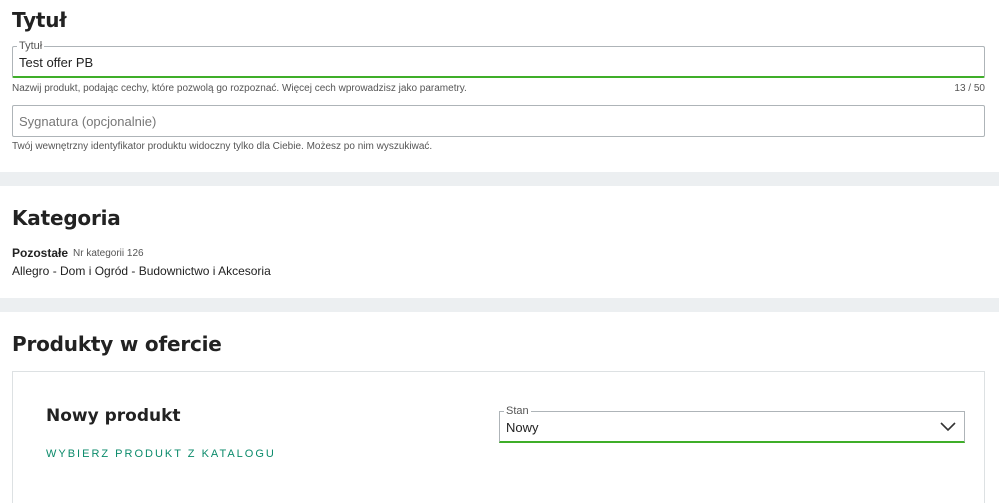 The height and width of the screenshot is (503, 999). Describe the element at coordinates (39, 20) in the screenshot. I see `title-heading: Tytuł` at that location.